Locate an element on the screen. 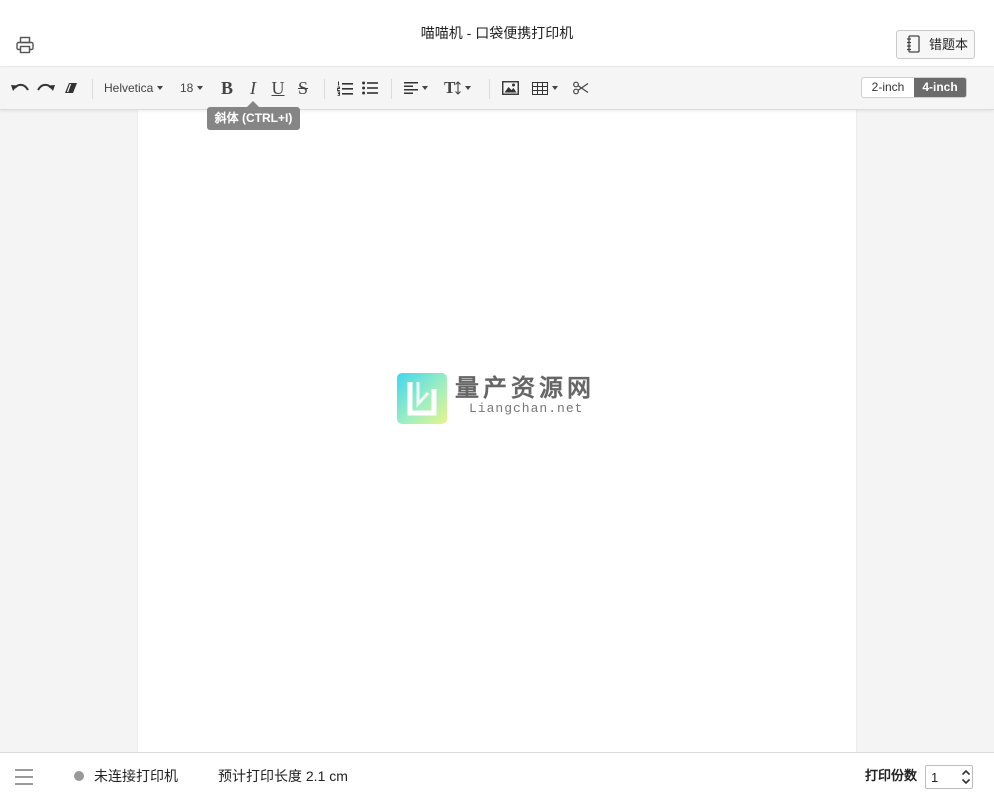 Image resolution: width=994 pixels, height=798 pixels. paper-size-4-inch: 4-inch is located at coordinates (940, 87).